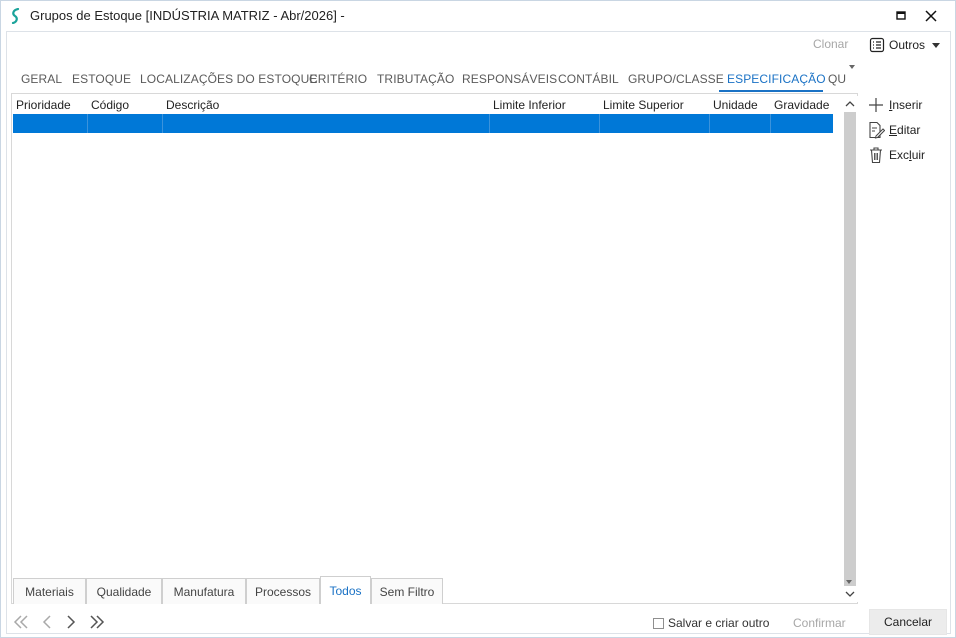 The width and height of the screenshot is (956, 638). What do you see at coordinates (931, 16) in the screenshot?
I see `close-icon` at bounding box center [931, 16].